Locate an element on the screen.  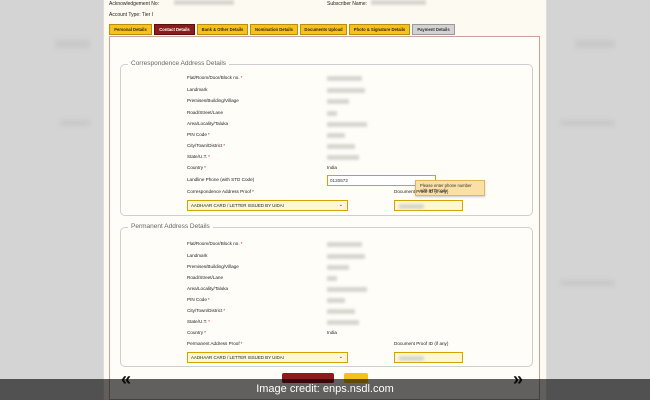
chevron-down-icon: ⌄ is located at coordinates (340, 205).